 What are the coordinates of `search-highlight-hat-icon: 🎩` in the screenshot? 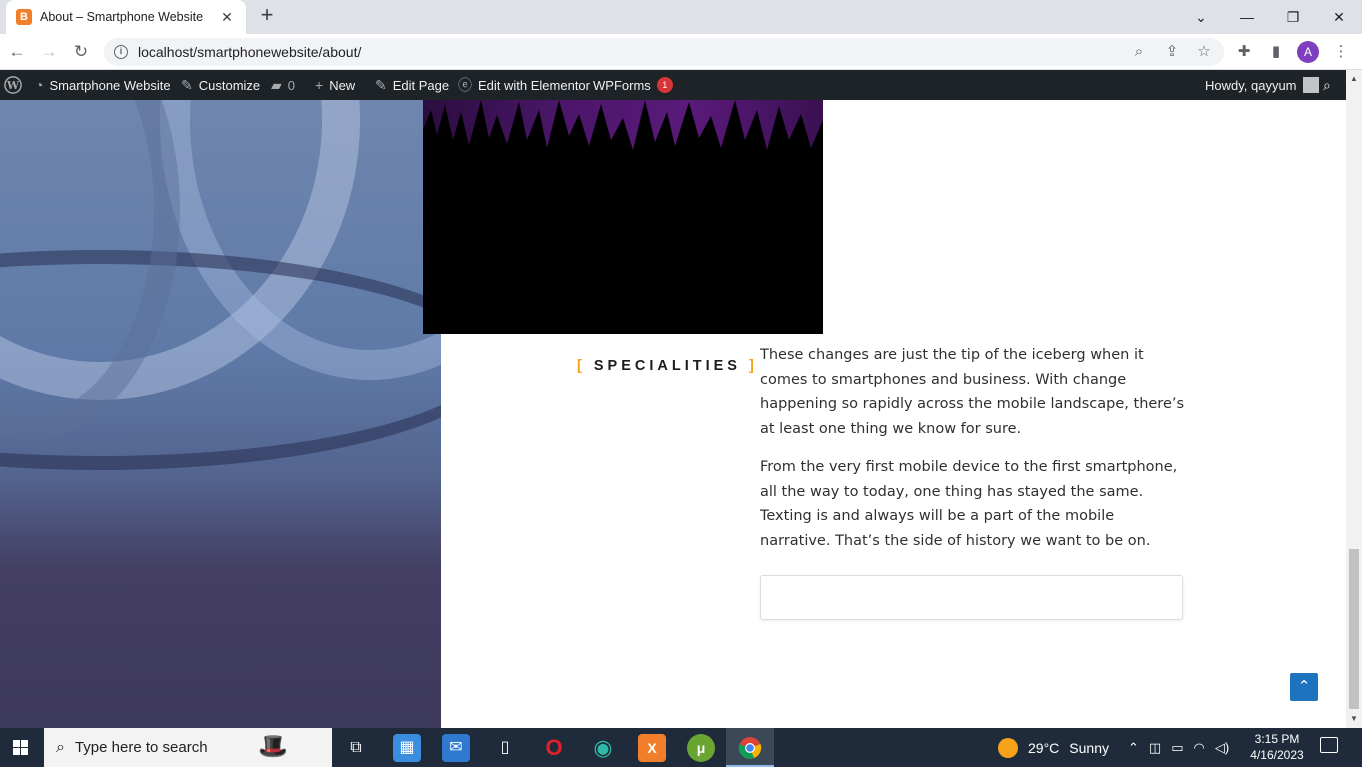 It's located at (273, 746).